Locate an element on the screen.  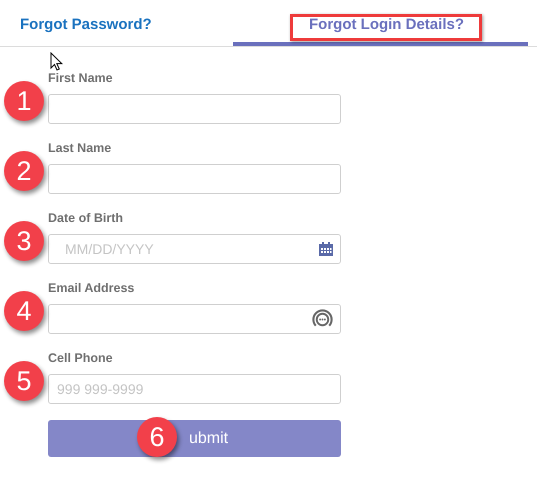
field-label: Email Address is located at coordinates (92, 288).